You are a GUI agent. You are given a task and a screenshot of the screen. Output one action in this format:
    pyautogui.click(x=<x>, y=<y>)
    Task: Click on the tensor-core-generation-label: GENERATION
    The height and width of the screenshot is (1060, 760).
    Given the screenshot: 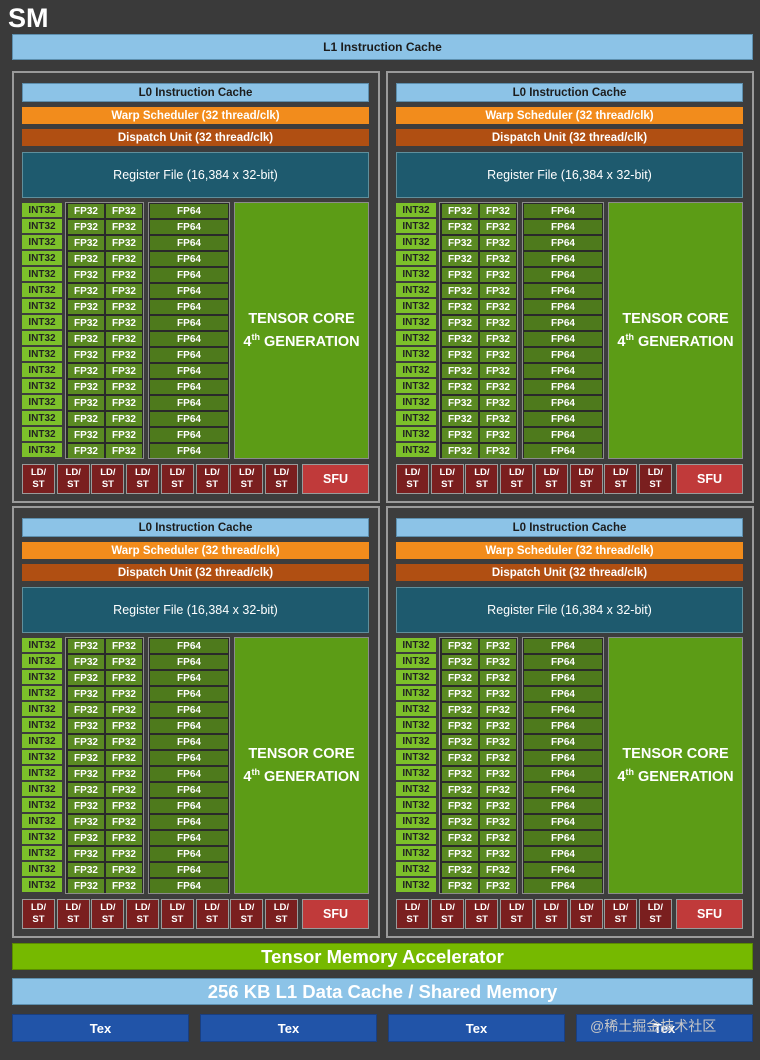 What is the action you would take?
    pyautogui.click(x=686, y=341)
    